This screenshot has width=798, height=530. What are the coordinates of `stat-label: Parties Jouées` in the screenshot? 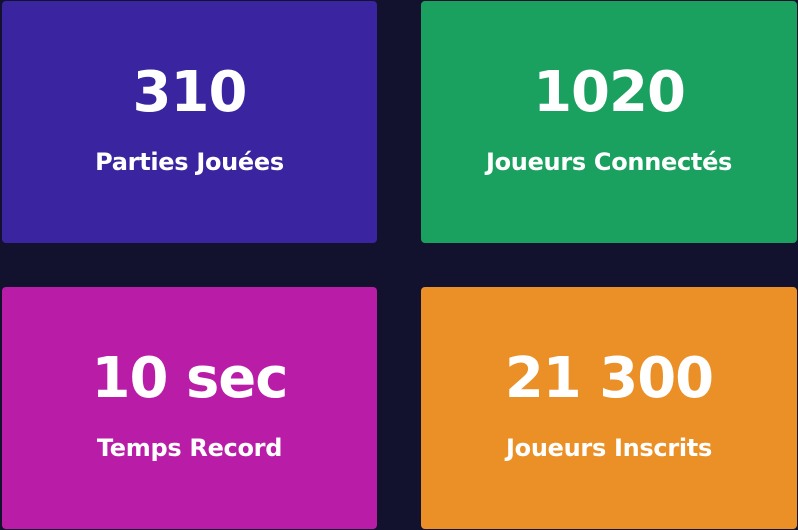 It's located at (189, 162).